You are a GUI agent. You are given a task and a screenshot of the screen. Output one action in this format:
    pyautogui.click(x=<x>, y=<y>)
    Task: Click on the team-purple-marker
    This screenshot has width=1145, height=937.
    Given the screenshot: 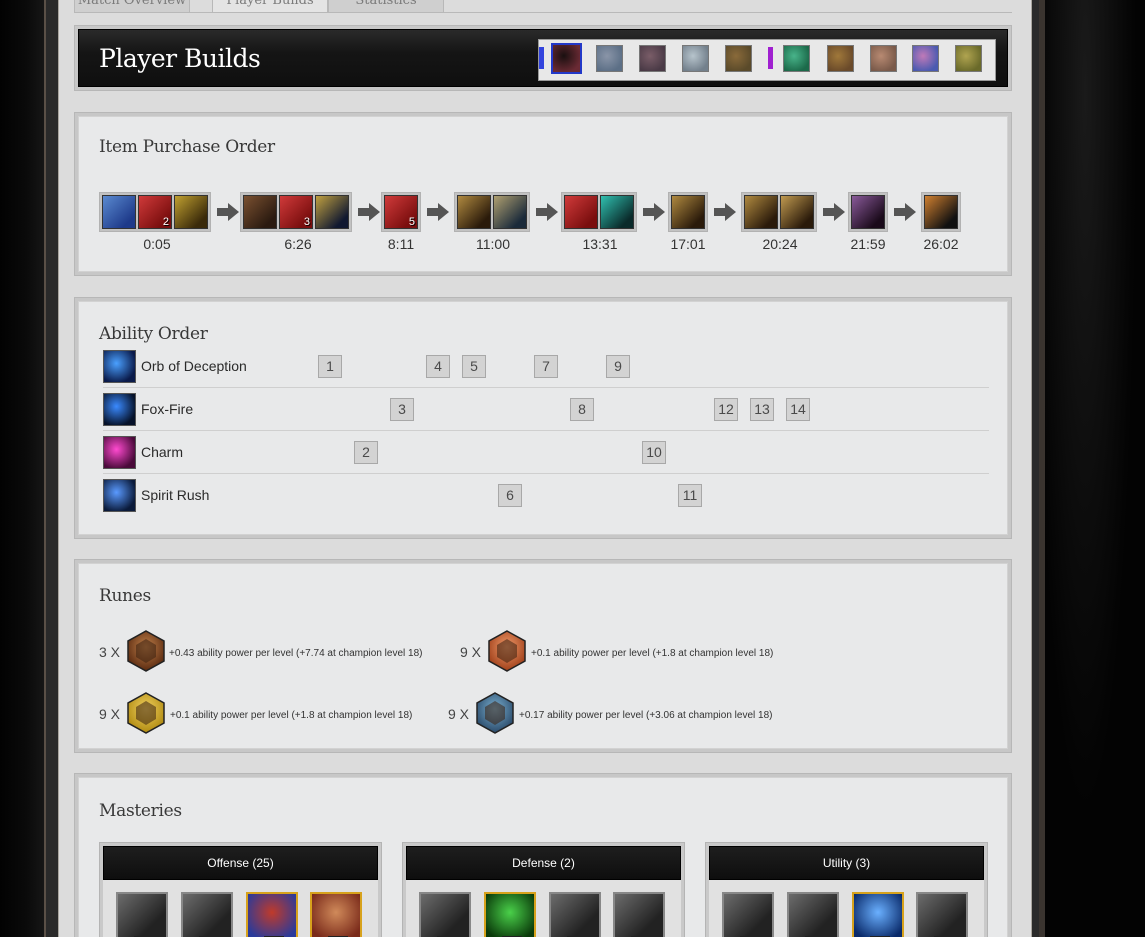 What is the action you would take?
    pyautogui.click(x=770, y=58)
    